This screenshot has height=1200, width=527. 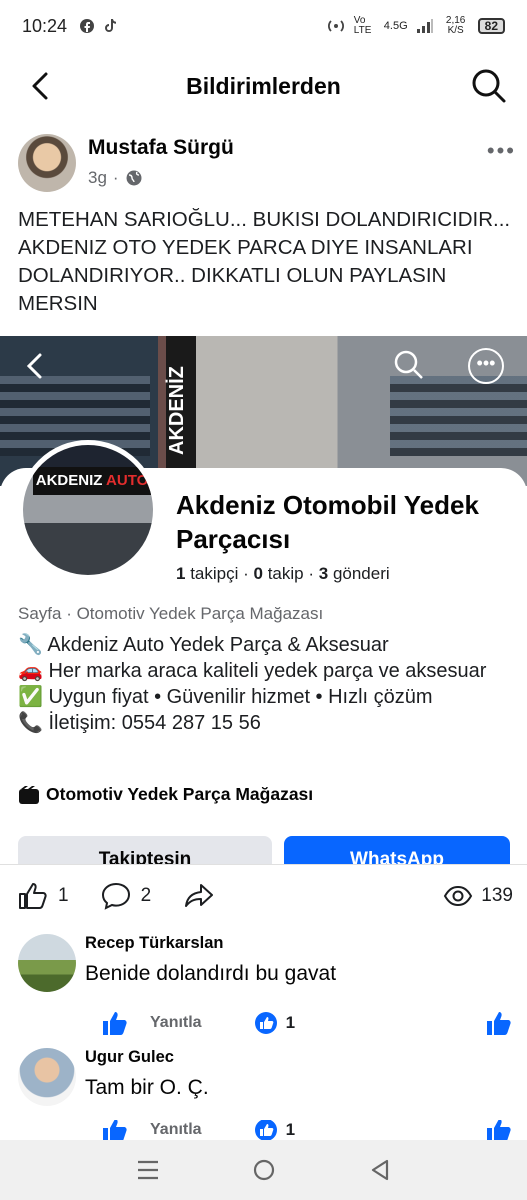 I want to click on post-author-row: Mustafa Sürgü 3g · •••, so click(x=268, y=163).